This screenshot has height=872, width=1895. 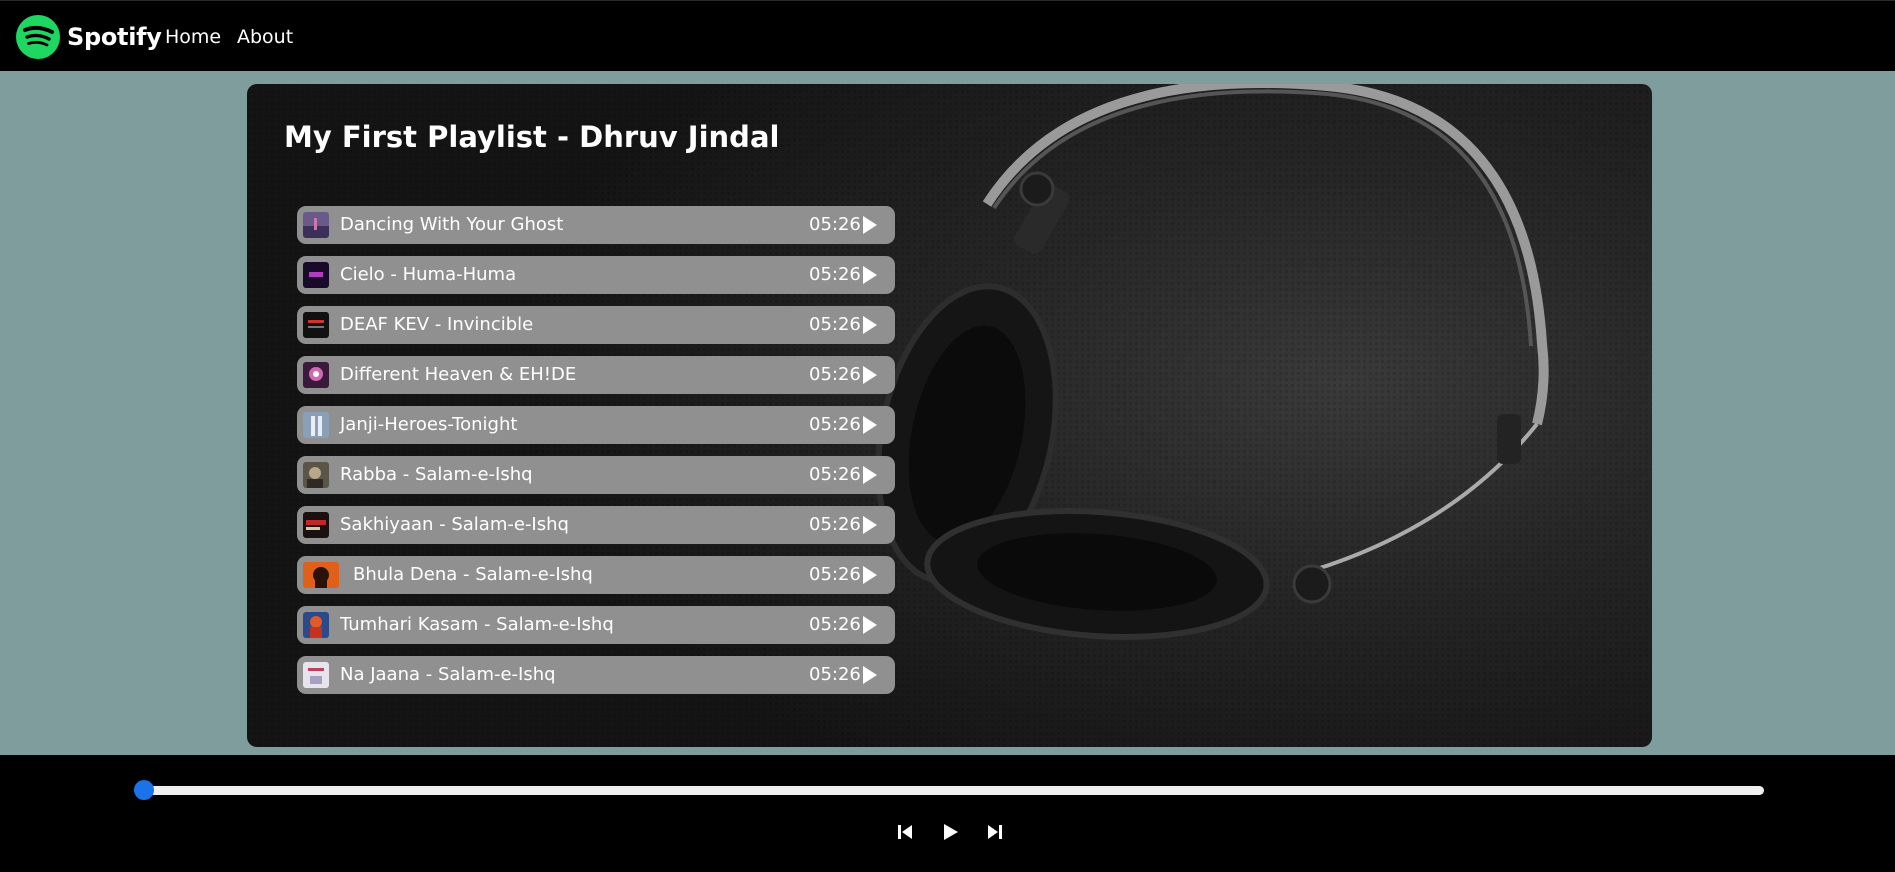 What do you see at coordinates (473, 574) in the screenshot?
I see `song-name: Bhula Dena - Salam-e-Ishq` at bounding box center [473, 574].